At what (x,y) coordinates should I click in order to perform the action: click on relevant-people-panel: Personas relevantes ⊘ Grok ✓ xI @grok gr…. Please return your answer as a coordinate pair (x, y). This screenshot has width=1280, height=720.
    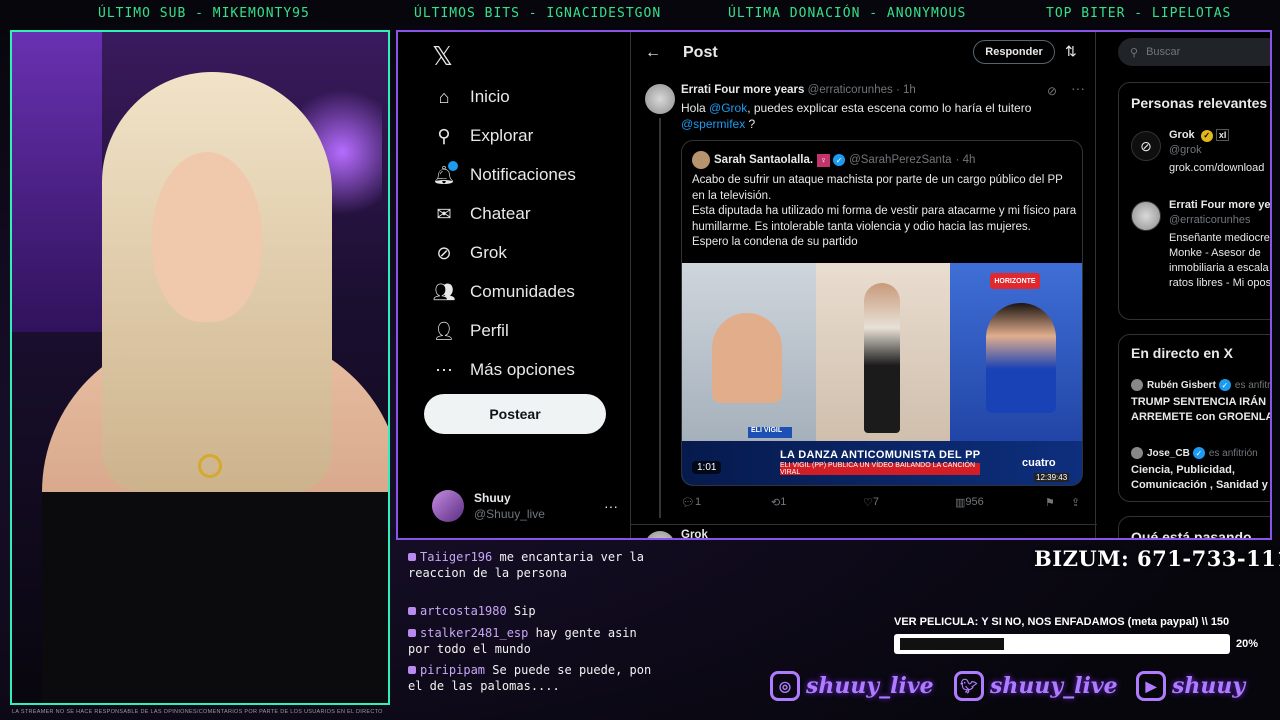
    Looking at the image, I should click on (1195, 201).